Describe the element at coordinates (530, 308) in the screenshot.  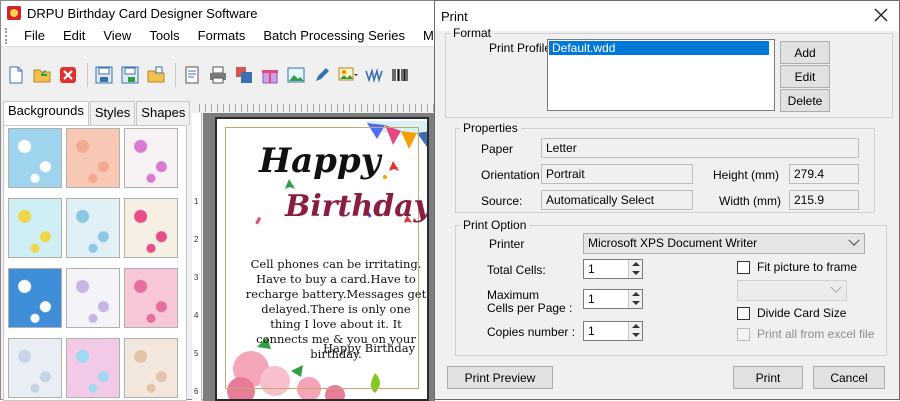
I see `max-cells-label-line2: Cells per Page :` at that location.